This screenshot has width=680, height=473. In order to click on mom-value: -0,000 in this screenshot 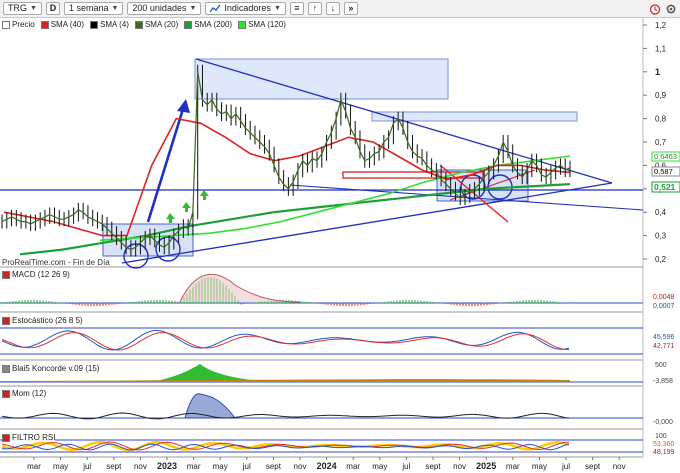, I will do `click(663, 422)`.